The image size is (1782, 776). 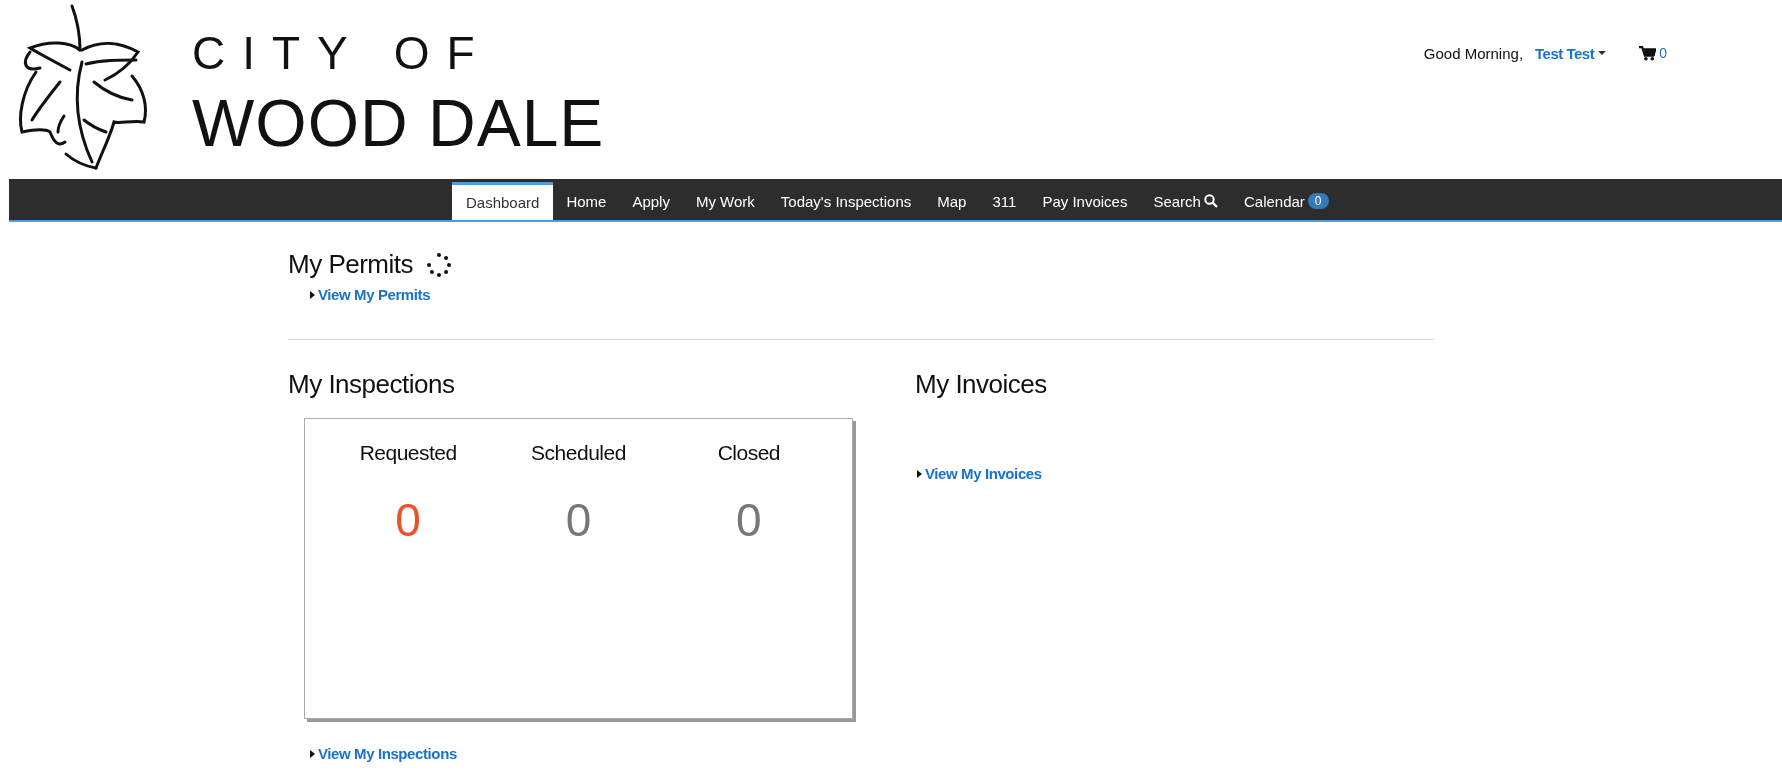 I want to click on logo-title: WOOD DALE, so click(x=398, y=123).